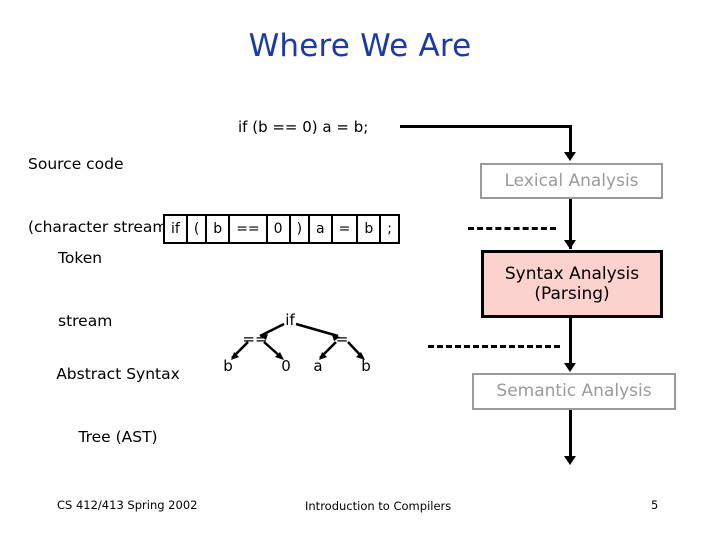 The image size is (720, 540). What do you see at coordinates (366, 366) in the screenshot?
I see `ast-leaf-b-right: b` at bounding box center [366, 366].